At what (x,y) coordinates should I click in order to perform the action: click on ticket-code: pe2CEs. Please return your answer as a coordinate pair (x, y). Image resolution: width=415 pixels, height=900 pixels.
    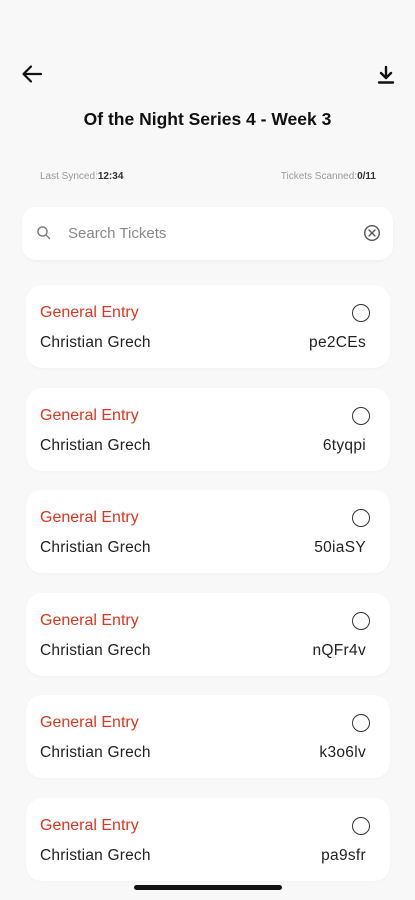
    Looking at the image, I should click on (337, 342).